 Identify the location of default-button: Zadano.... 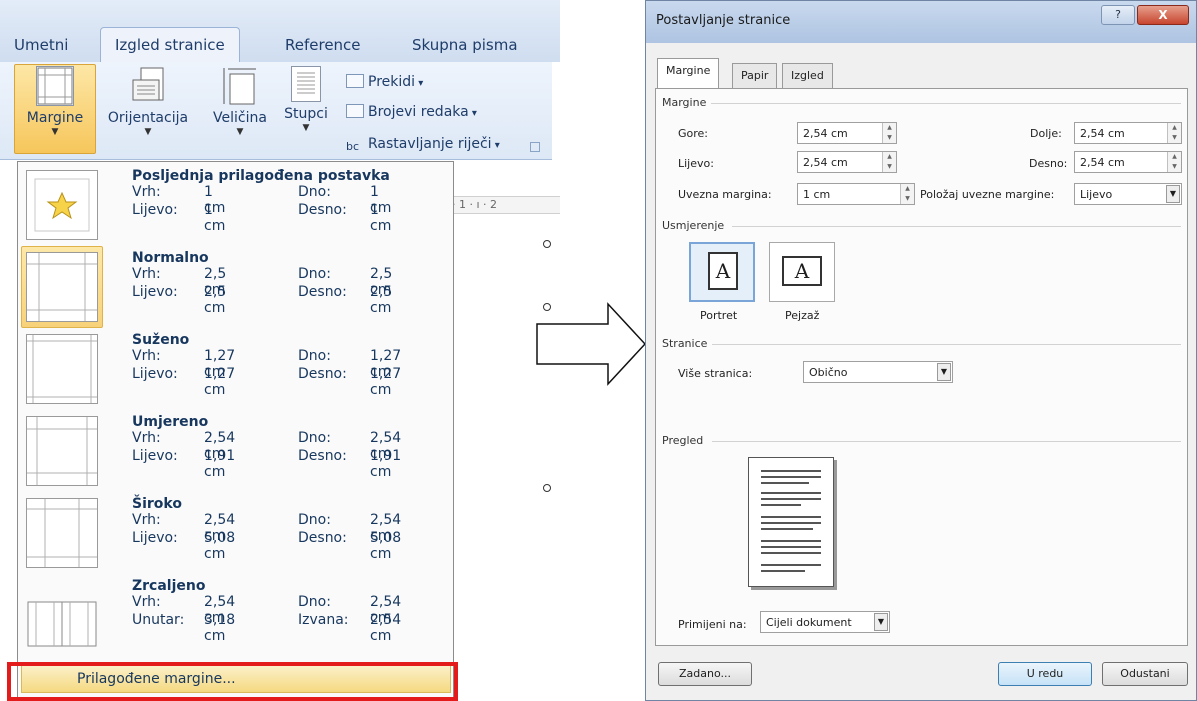
(705, 674).